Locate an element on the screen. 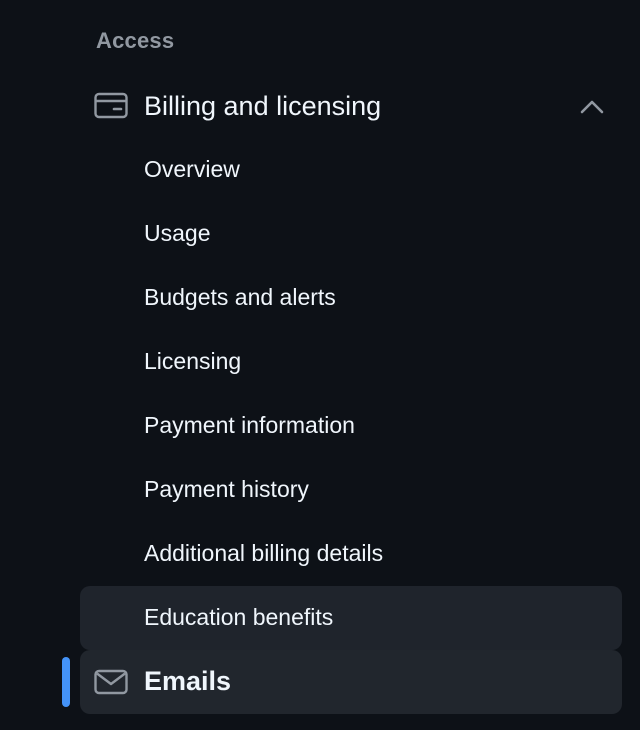 The width and height of the screenshot is (640, 730). submenu-item-label: Payment information is located at coordinates (249, 425).